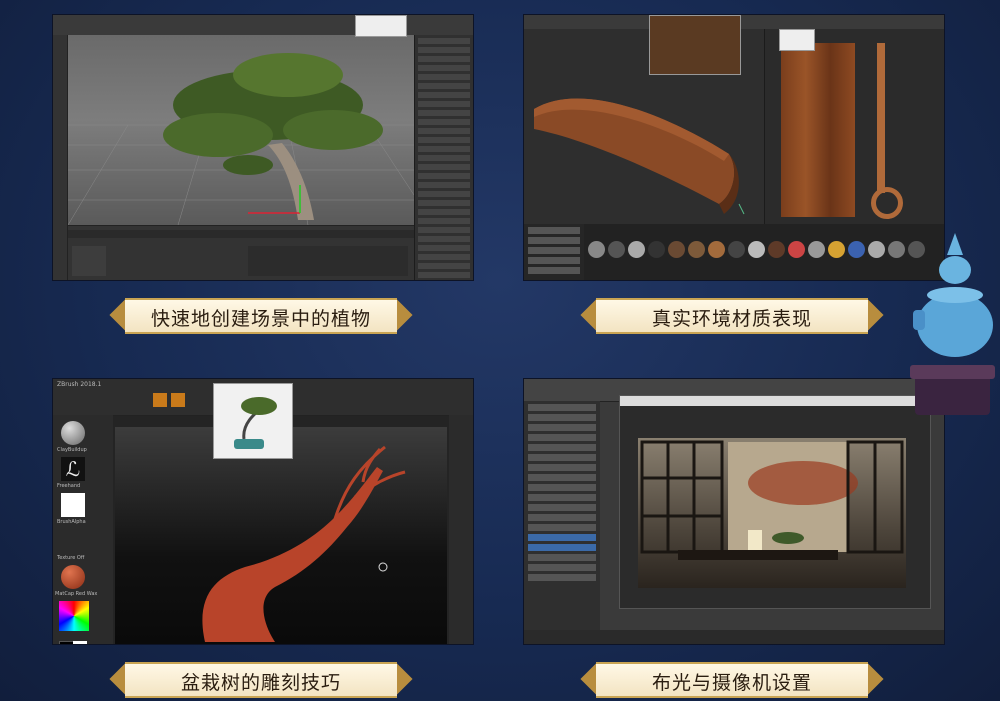 Image resolution: width=1000 pixels, height=701 pixels. I want to click on reference-thumbnail, so click(381, 26).